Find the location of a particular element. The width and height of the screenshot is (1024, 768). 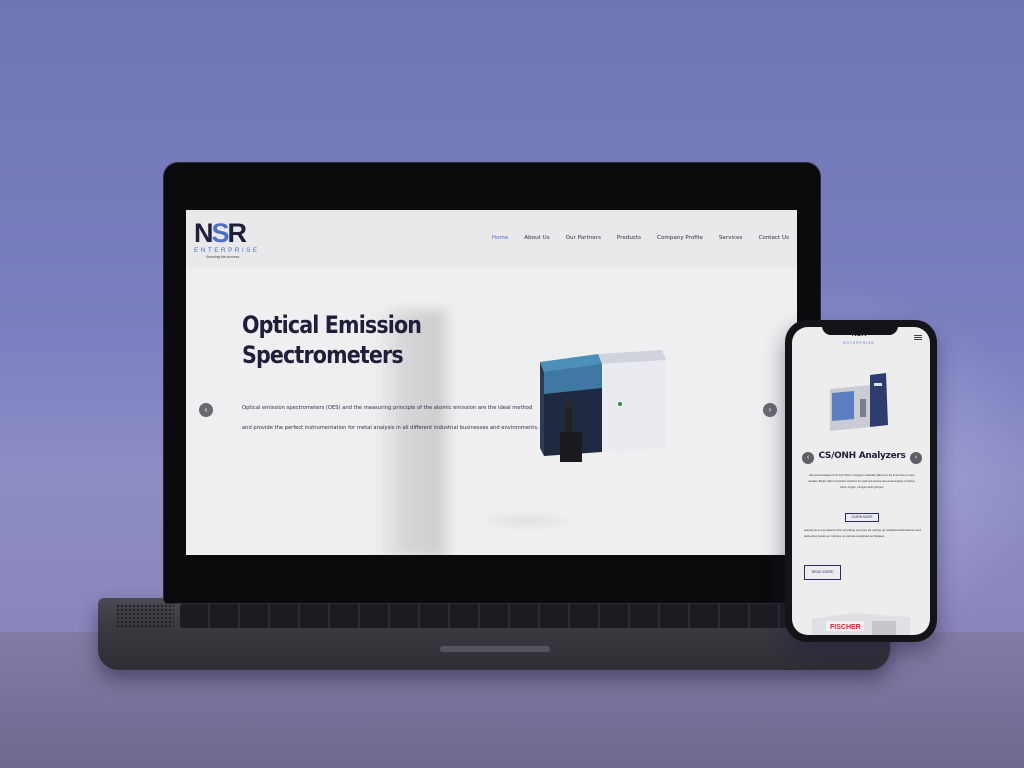

read-more-button: READ MORE is located at coordinates (822, 572).